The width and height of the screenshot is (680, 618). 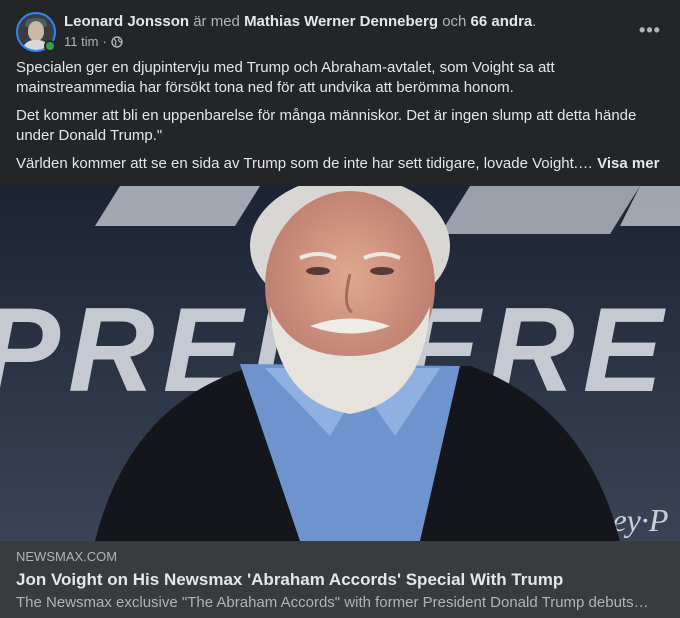 I want to click on post-meta: 11 tim ·, so click(x=93, y=42).